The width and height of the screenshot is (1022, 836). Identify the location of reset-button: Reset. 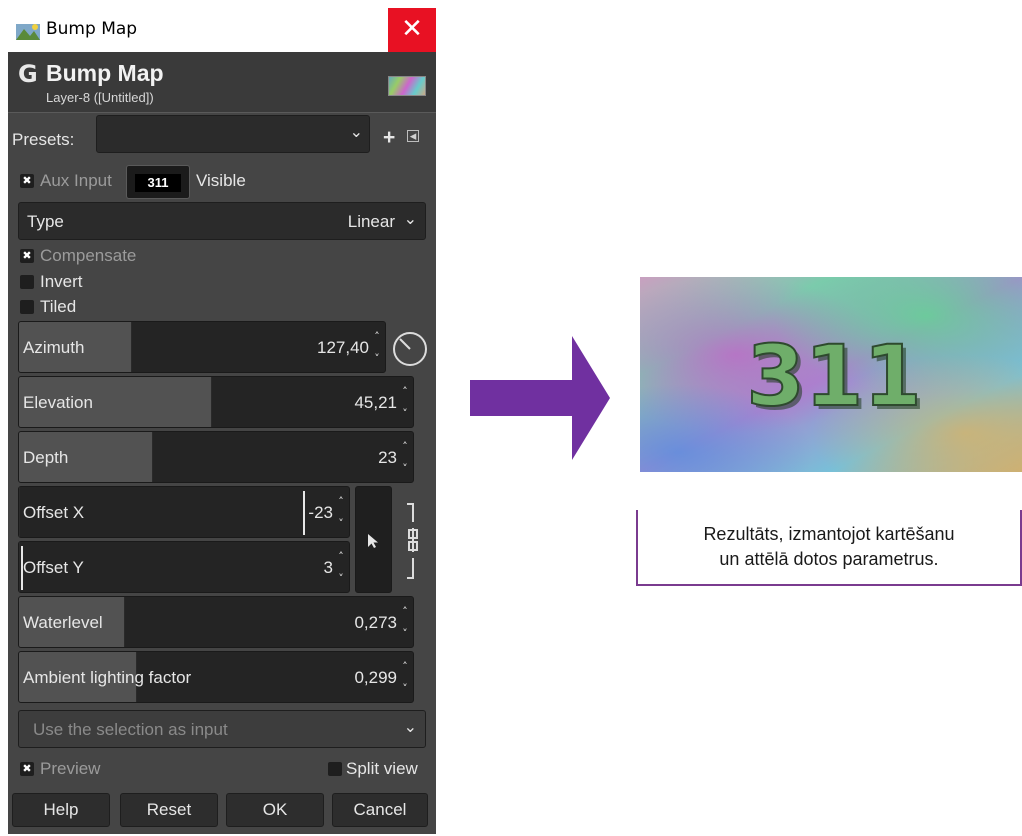
(169, 810).